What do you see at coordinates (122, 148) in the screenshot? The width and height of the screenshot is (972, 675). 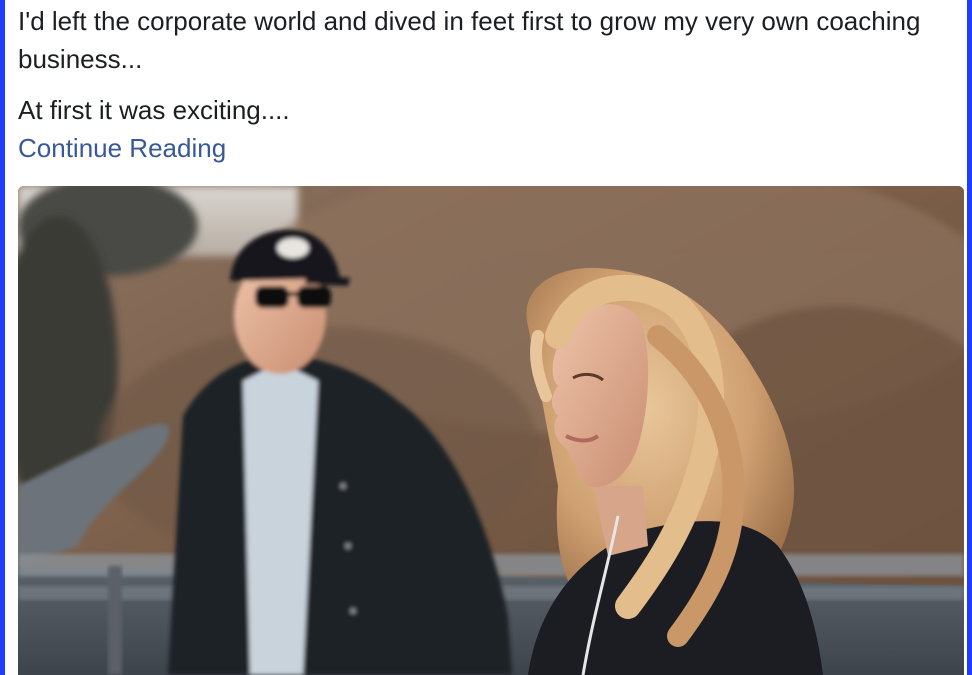 I see `continue-reading-link: Continue Reading` at bounding box center [122, 148].